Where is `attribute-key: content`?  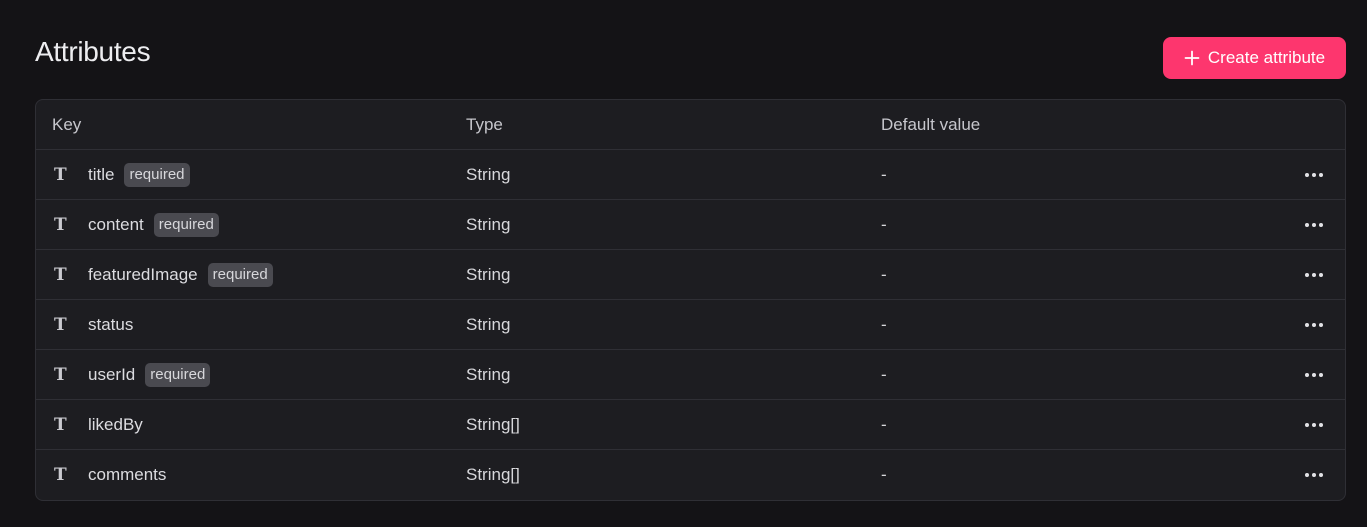 attribute-key: content is located at coordinates (116, 224).